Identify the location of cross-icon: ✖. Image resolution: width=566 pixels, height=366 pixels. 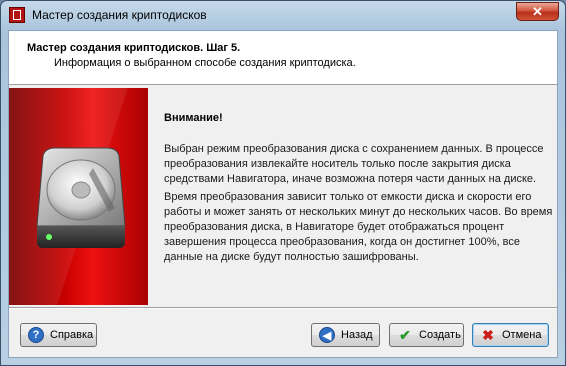
(488, 334).